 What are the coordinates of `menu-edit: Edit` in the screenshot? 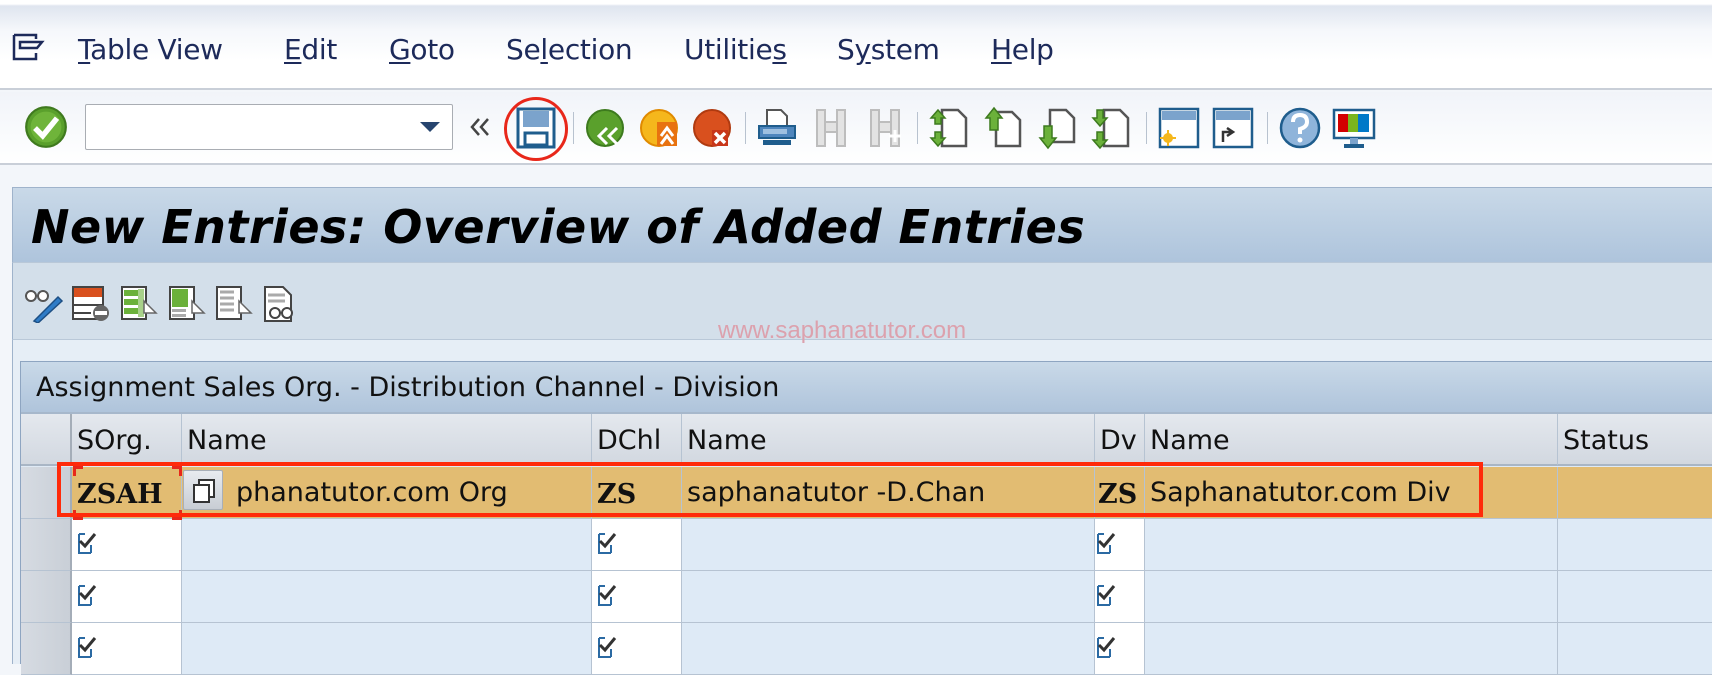 It's located at (310, 49).